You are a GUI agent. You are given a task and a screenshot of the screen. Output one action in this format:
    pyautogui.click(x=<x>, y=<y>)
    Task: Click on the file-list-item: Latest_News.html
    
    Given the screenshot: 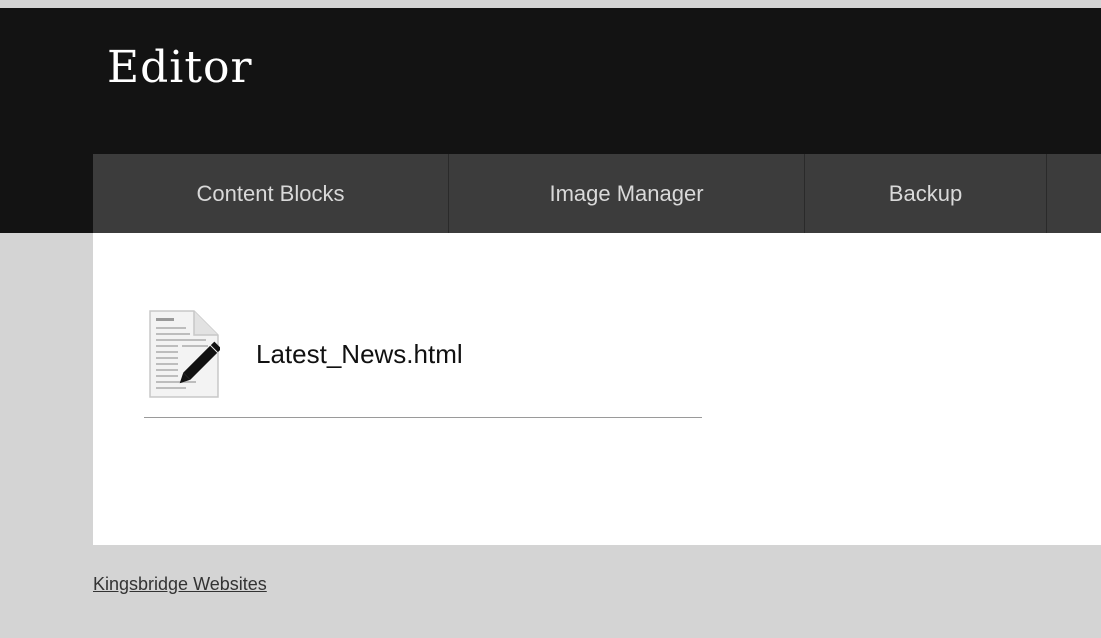 What is the action you would take?
    pyautogui.click(x=423, y=363)
    